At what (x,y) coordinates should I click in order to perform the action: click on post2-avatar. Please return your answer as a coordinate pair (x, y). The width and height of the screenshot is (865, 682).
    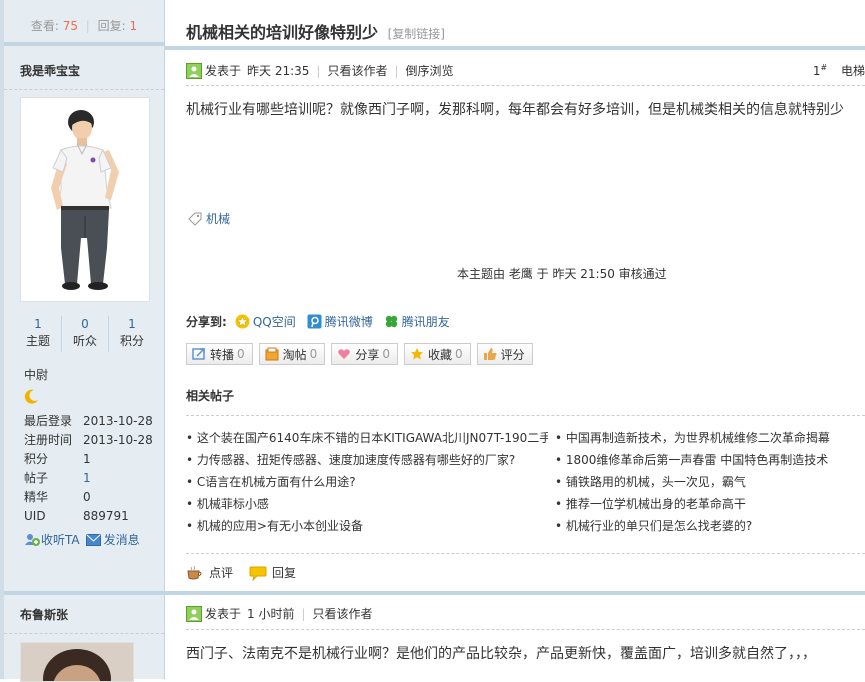
    Looking at the image, I should click on (77, 662).